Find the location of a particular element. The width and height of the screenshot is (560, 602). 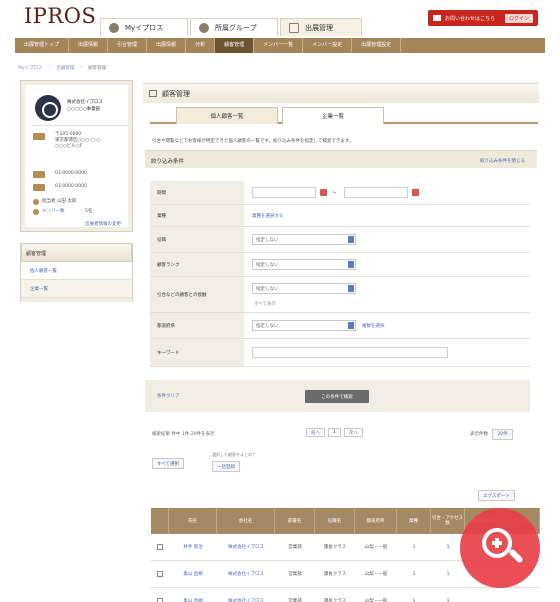

industry-select-link: 業種を選択する is located at coordinates (268, 216).